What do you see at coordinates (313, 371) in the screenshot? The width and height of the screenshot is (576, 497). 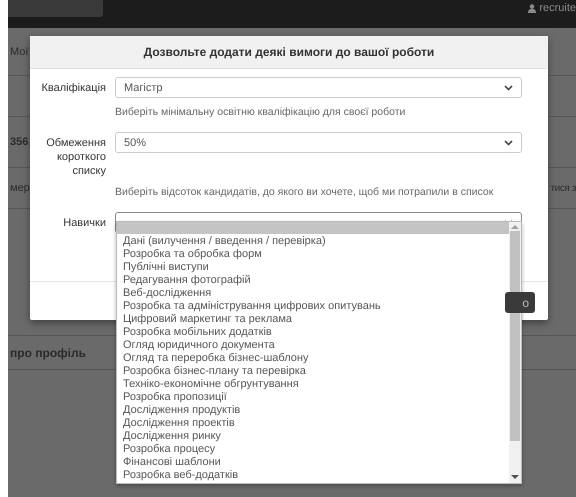 I see `dropdown-option: Розробка бізнес-плану та перевірка` at bounding box center [313, 371].